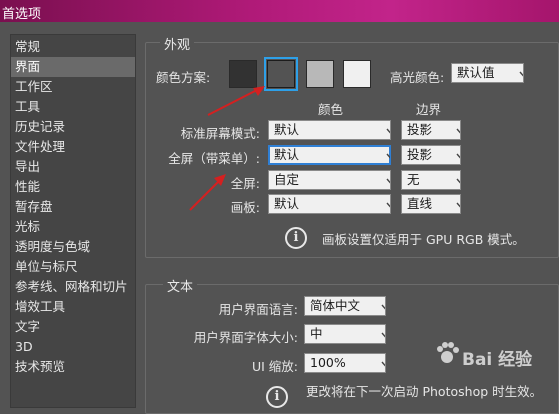 The width and height of the screenshot is (559, 414). I want to click on ui-language-value: 简体中文, so click(335, 305).